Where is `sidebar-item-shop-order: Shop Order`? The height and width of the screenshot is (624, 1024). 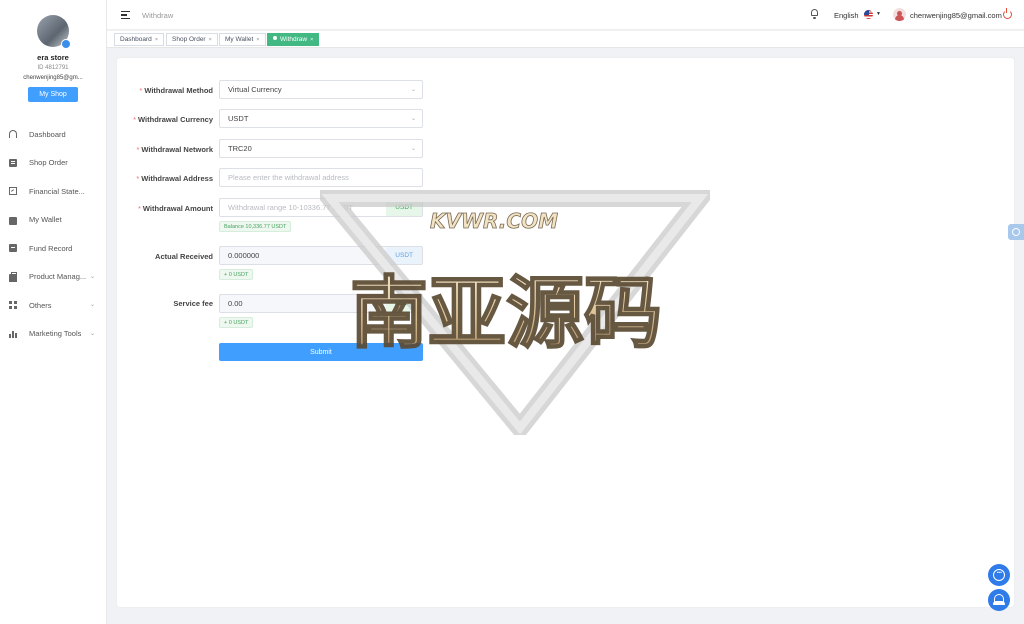 sidebar-item-shop-order: Shop Order is located at coordinates (53, 163).